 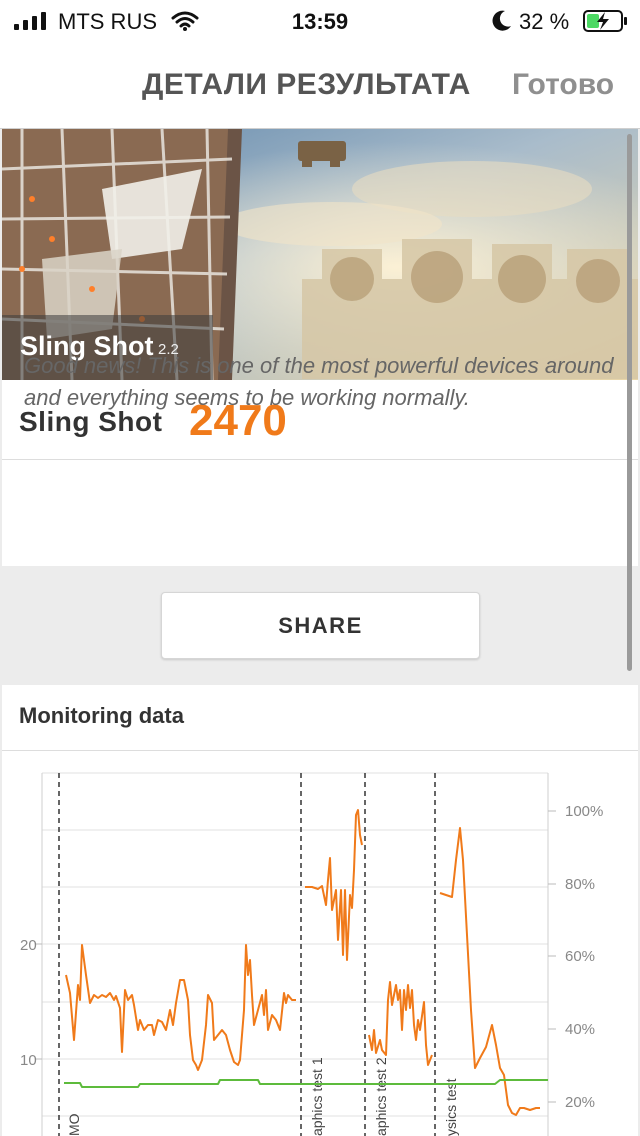 What do you see at coordinates (320, 21) in the screenshot?
I see `status-bar: MTS RUS 13:59 32 %` at bounding box center [320, 21].